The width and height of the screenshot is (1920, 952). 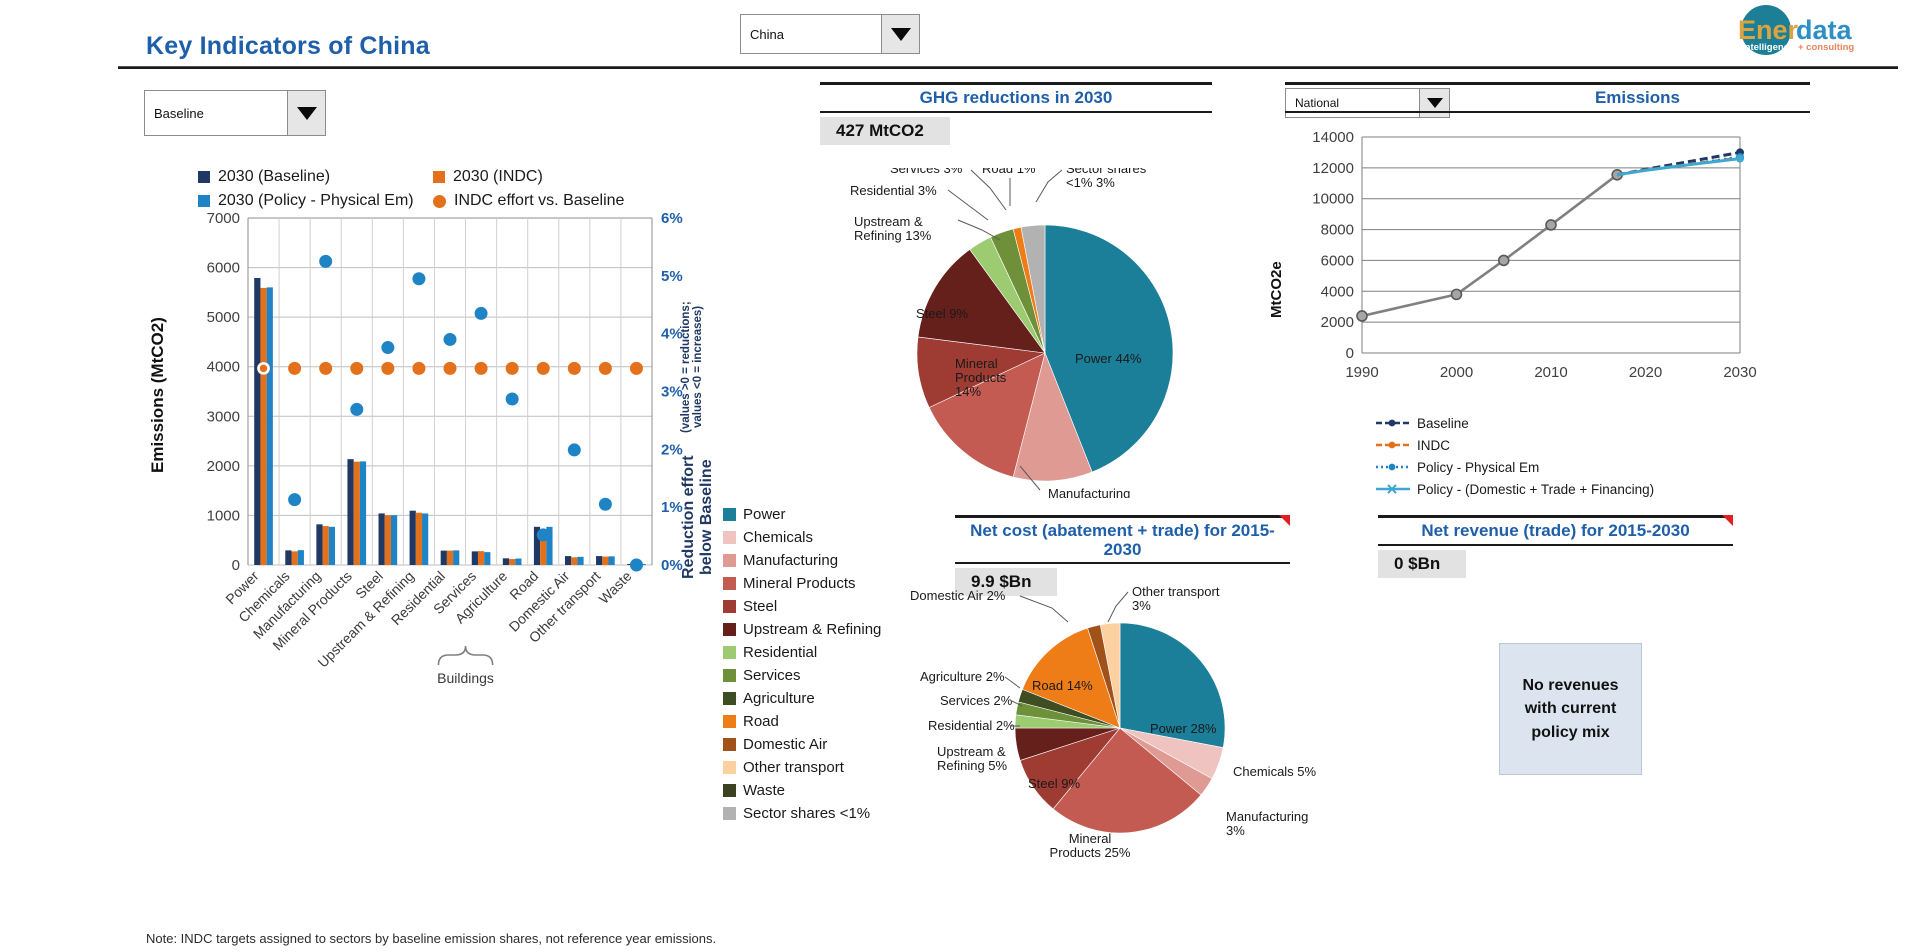 I want to click on legend-item: Steel, so click(x=802, y=606).